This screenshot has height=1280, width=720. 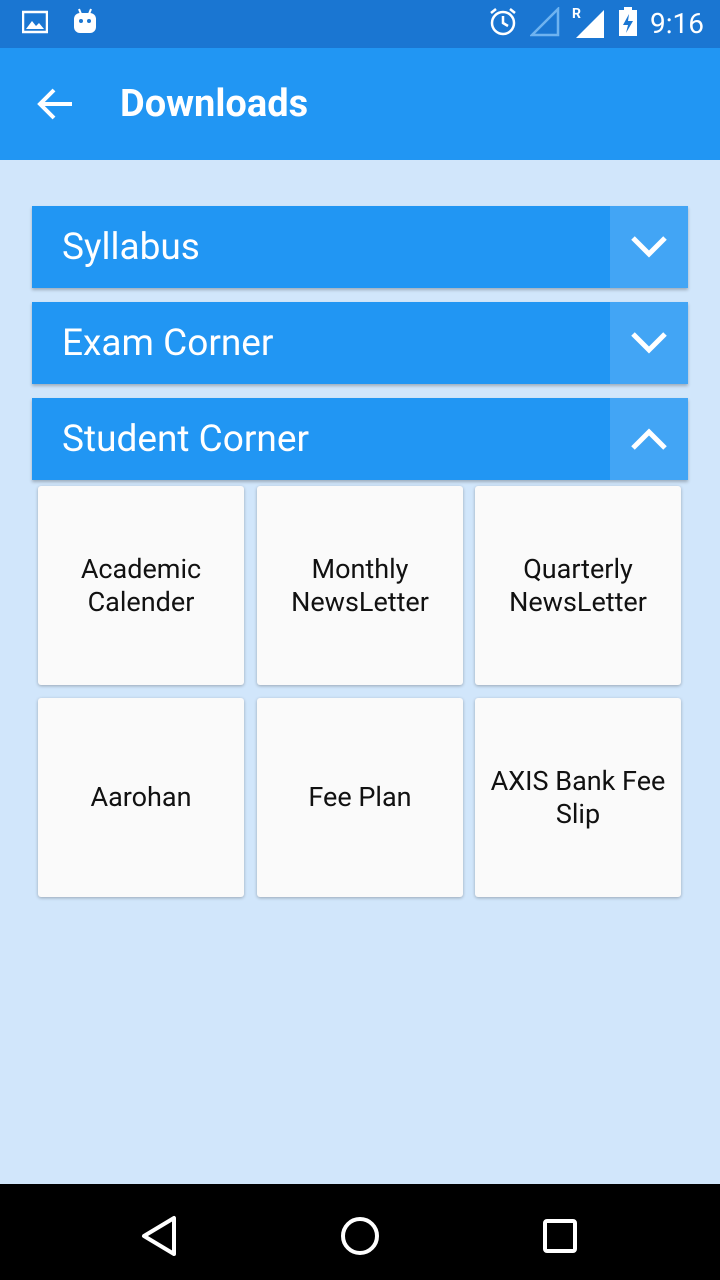 I want to click on collapse-toggle, so click(x=649, y=439).